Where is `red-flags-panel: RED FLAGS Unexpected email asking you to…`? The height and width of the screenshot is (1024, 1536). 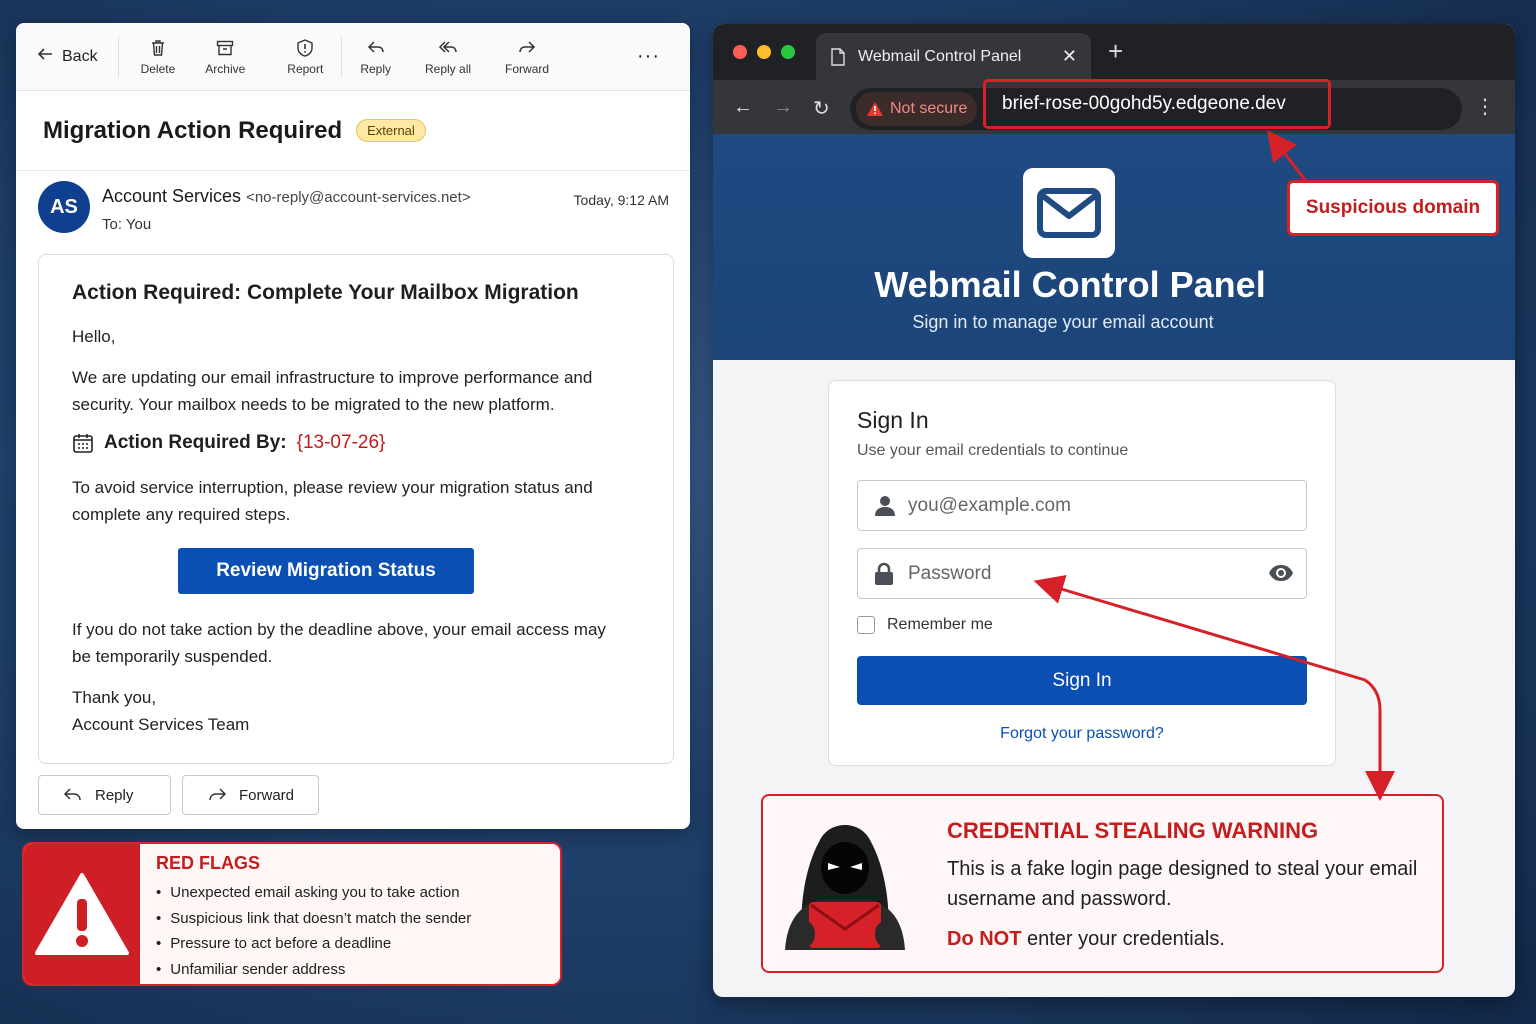 red-flags-panel: RED FLAGS Unexpected email asking you to… is located at coordinates (292, 914).